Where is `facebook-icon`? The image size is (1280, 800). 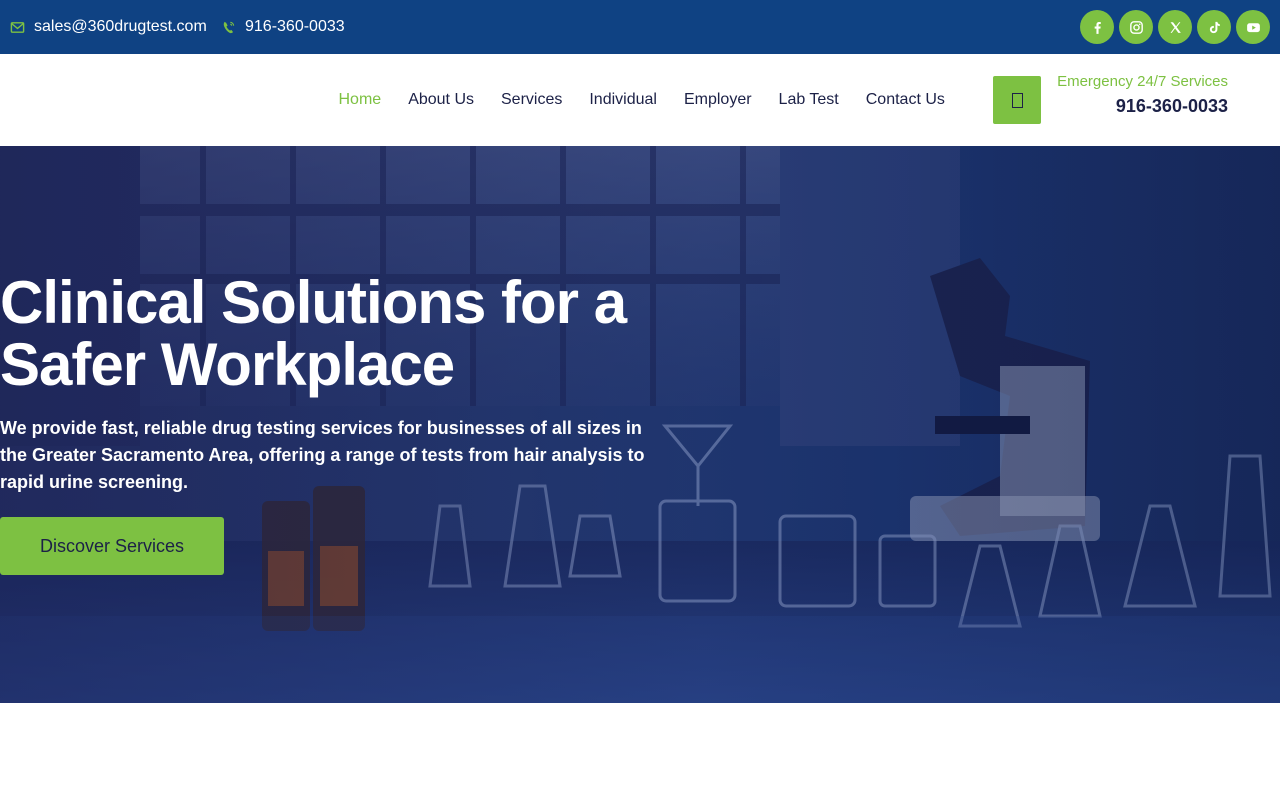
facebook-icon is located at coordinates (1097, 27).